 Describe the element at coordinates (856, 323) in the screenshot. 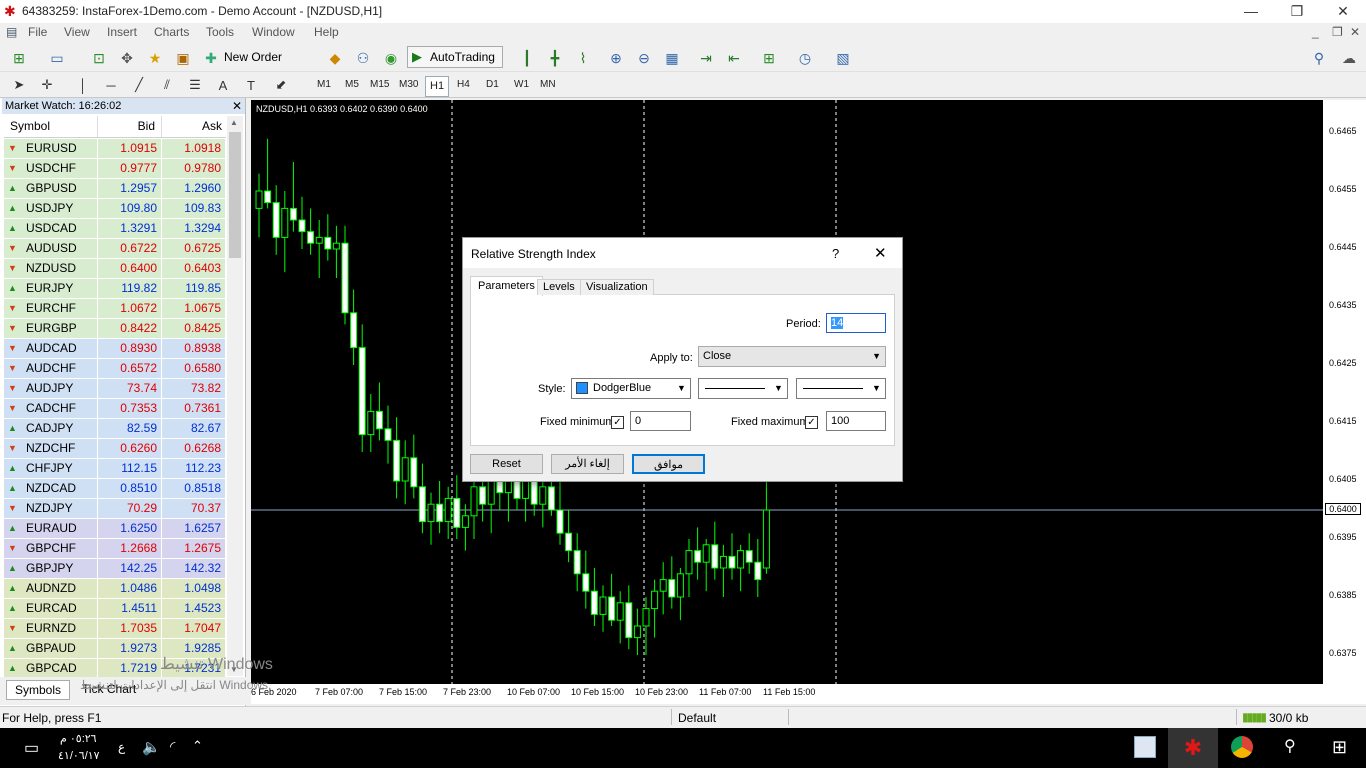

I see `period-input: 14` at that location.